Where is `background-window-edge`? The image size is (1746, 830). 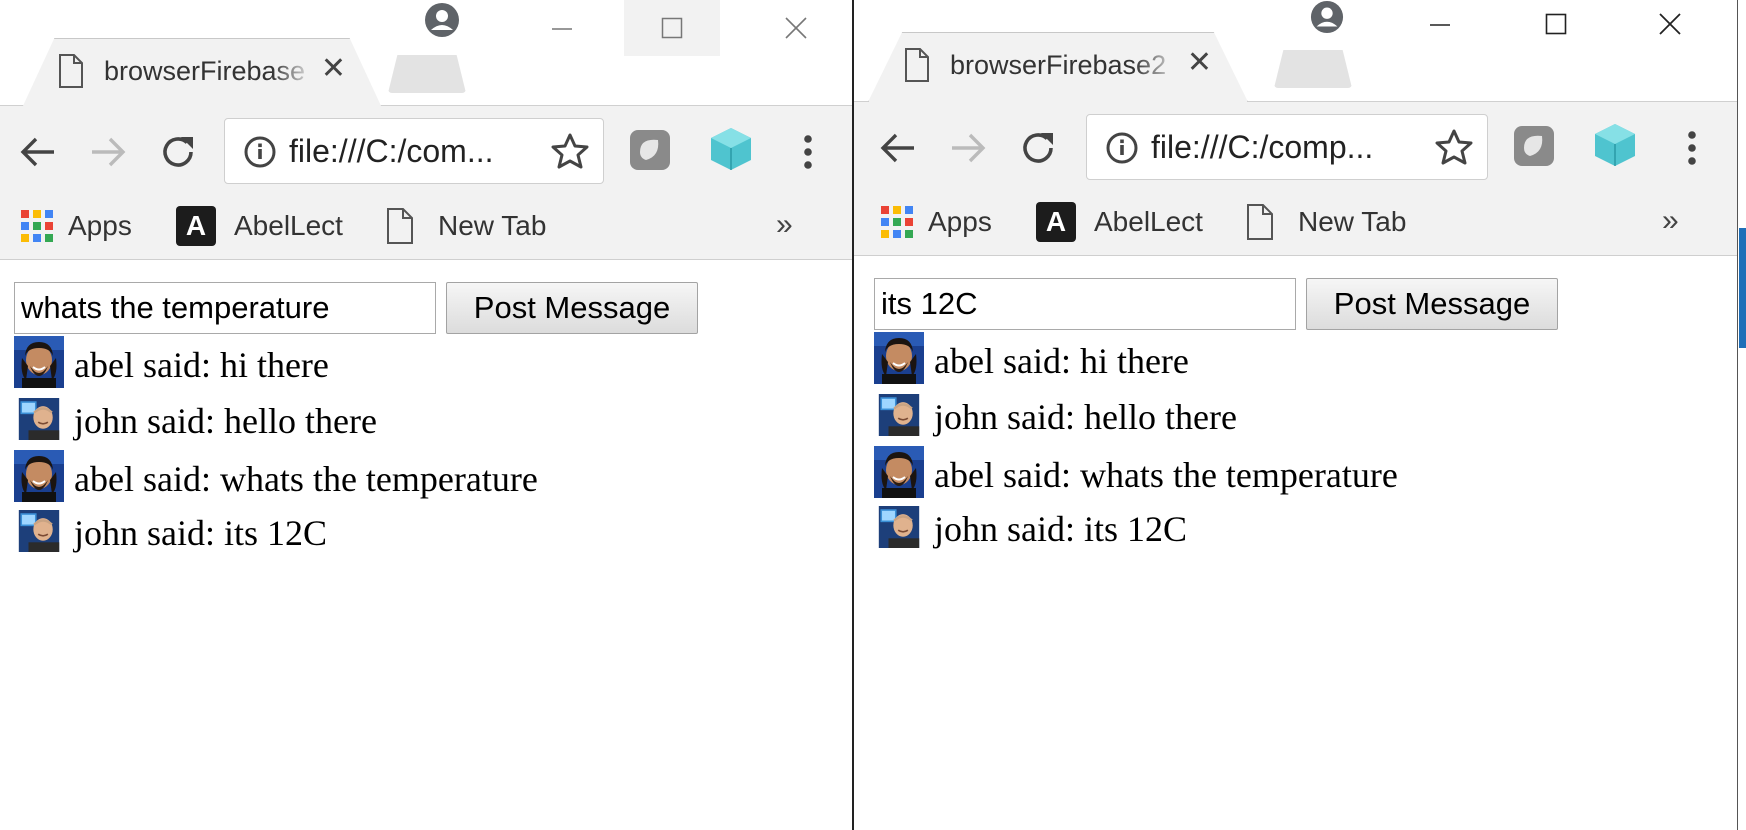
background-window-edge is located at coordinates (1741, 415).